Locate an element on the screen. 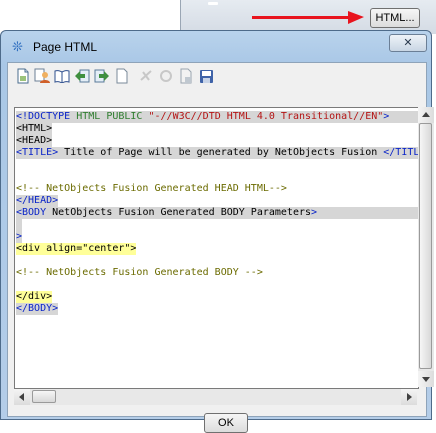 The width and height of the screenshot is (436, 433). vertical-scroll-thumb is located at coordinates (425, 246).